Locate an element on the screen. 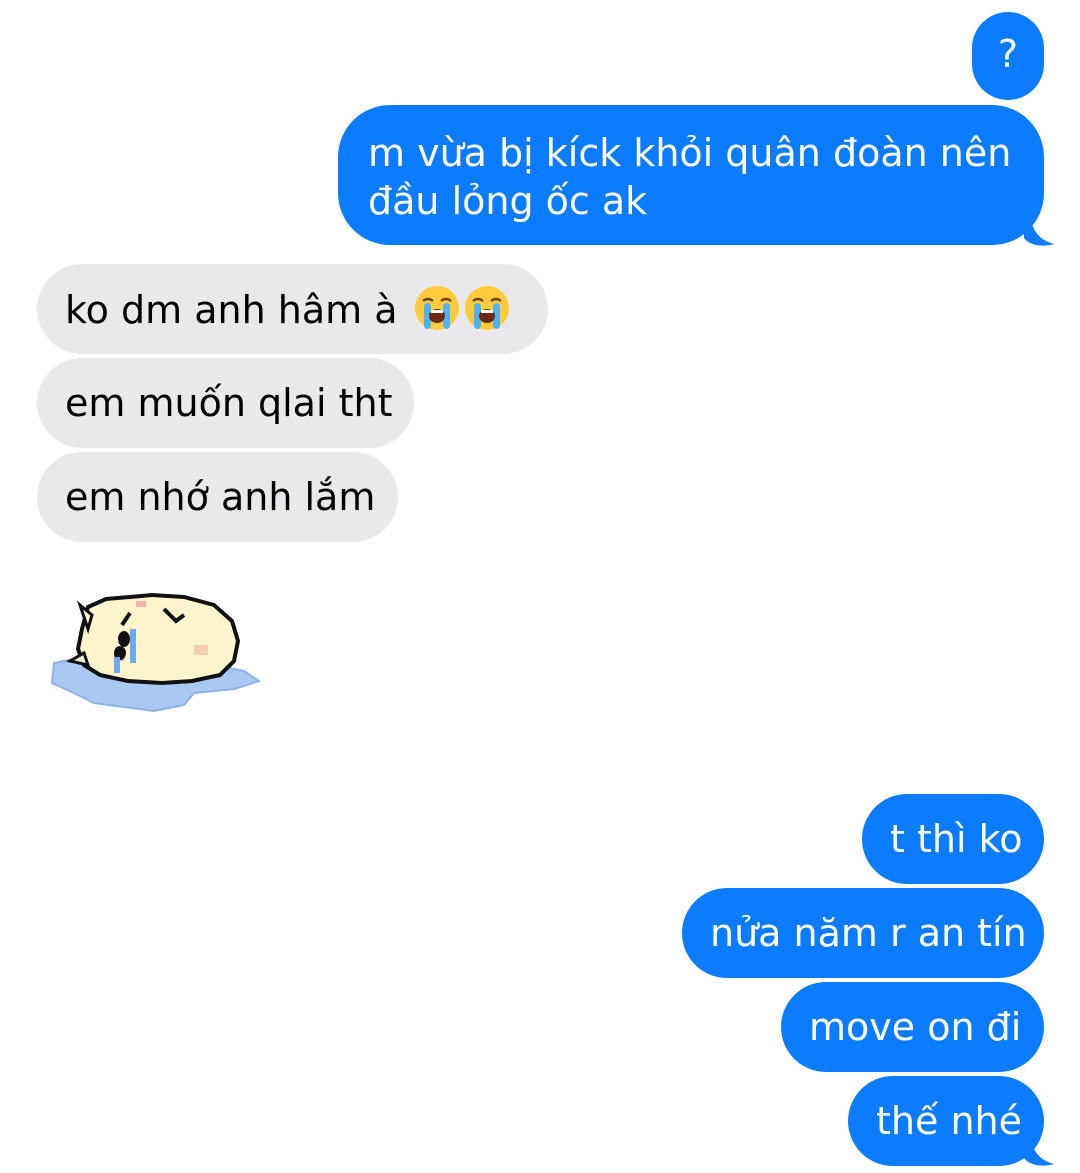  crying-cat-puddle-sticker is located at coordinates (154, 655).